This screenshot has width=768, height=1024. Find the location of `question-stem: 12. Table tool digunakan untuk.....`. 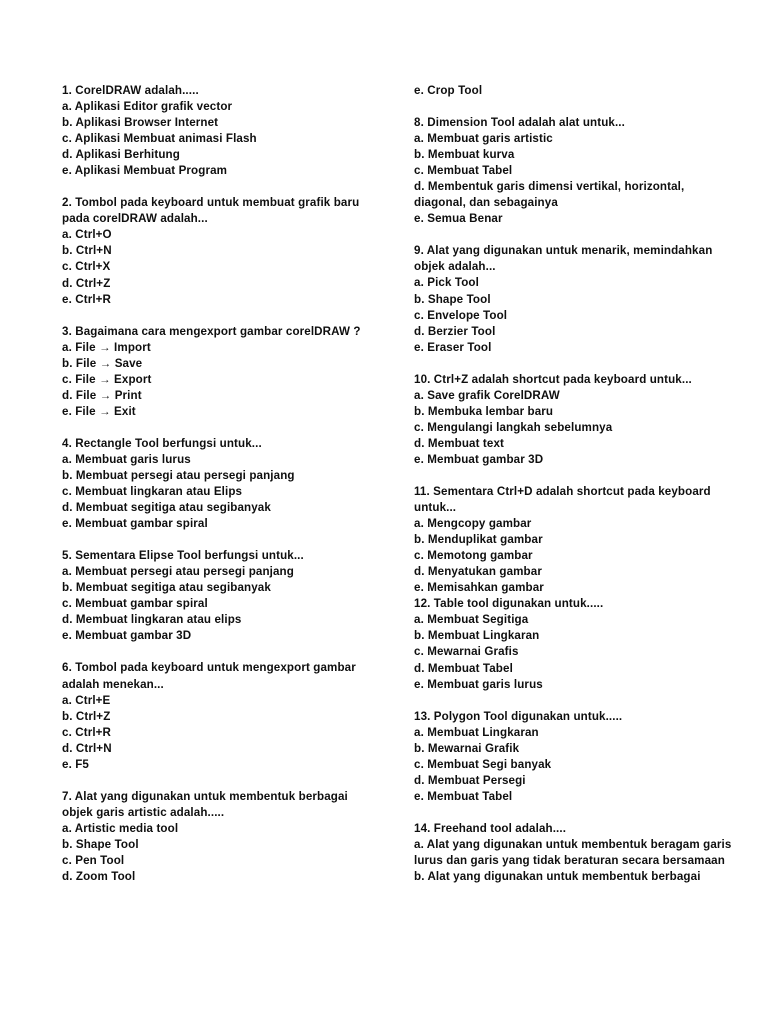

question-stem: 12. Table tool digunakan untuk..... is located at coordinates (509, 604).